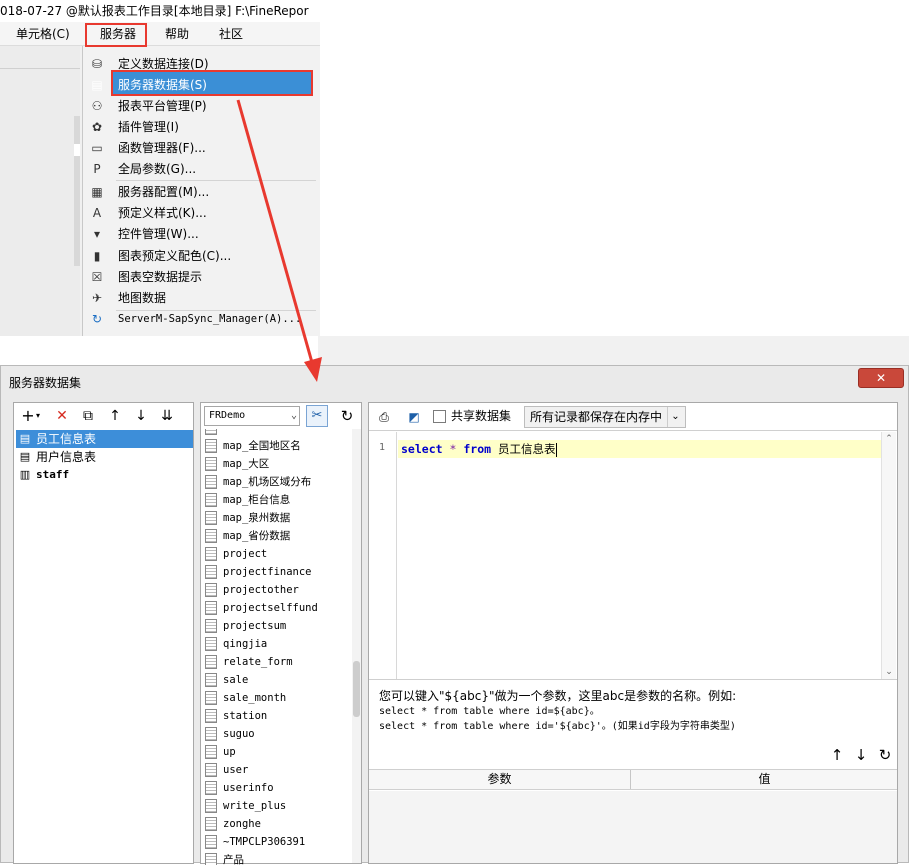  I want to click on table-item: suguo, so click(276, 734).